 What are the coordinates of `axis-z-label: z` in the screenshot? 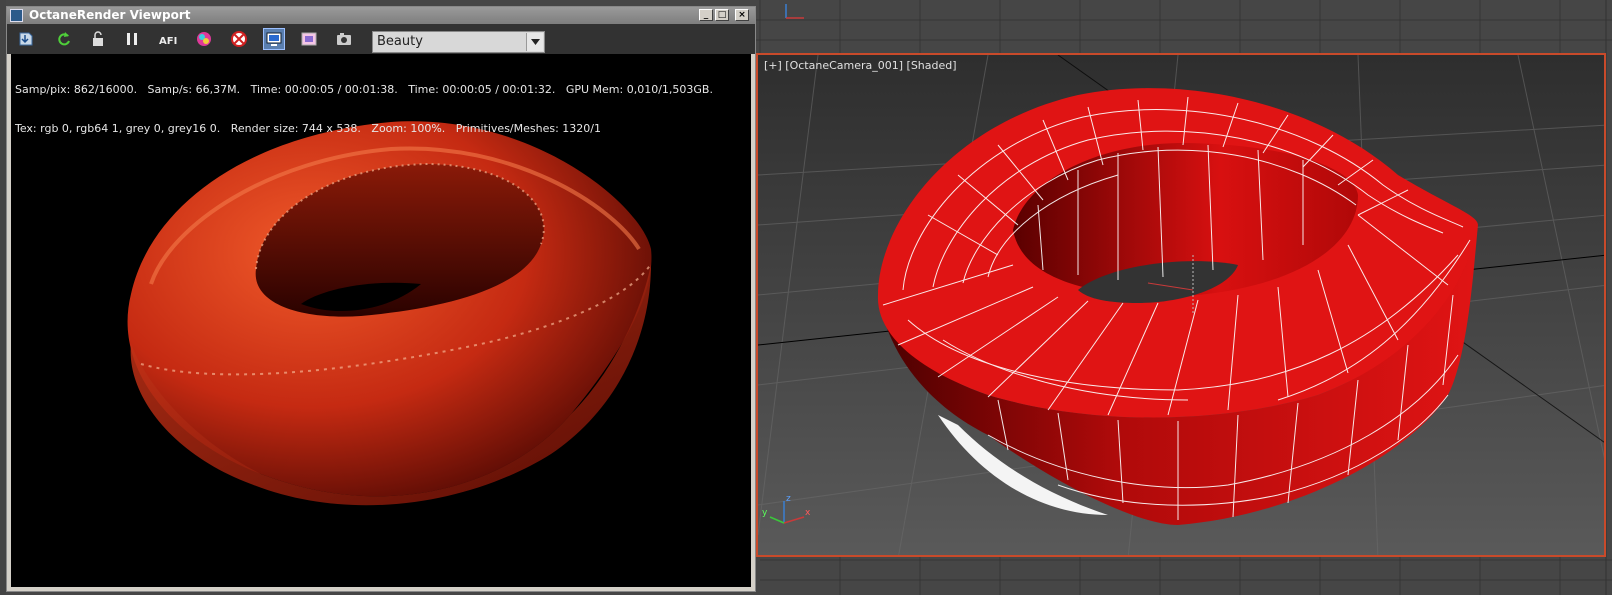 It's located at (788, 499).